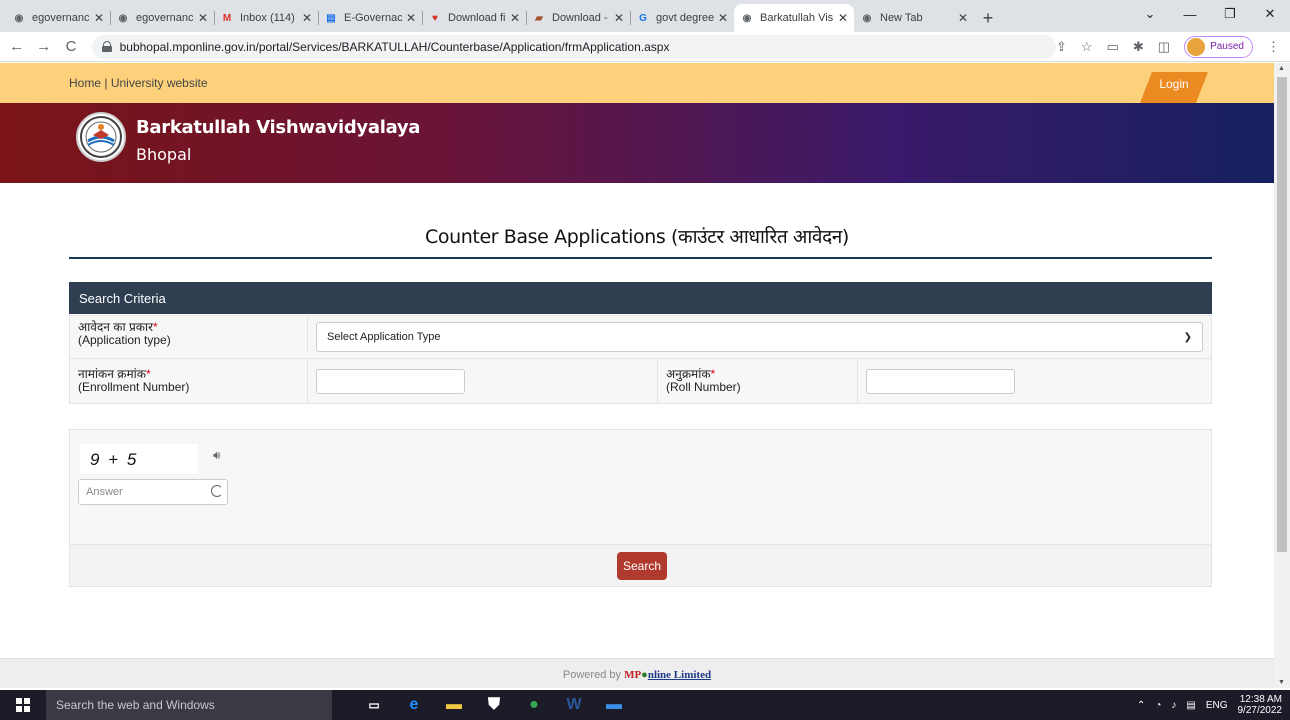 This screenshot has width=1290, height=720. I want to click on profile-status: Paused, so click(1227, 46).